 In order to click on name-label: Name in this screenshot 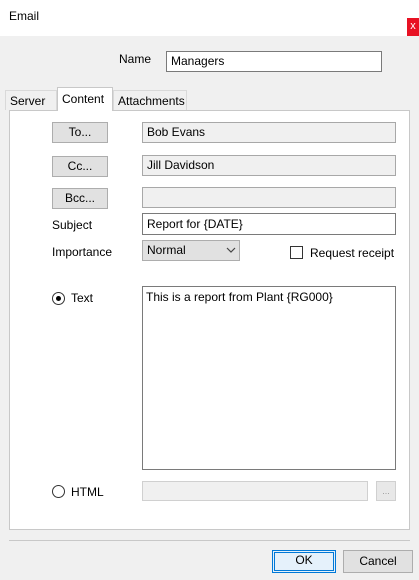, I will do `click(135, 59)`.